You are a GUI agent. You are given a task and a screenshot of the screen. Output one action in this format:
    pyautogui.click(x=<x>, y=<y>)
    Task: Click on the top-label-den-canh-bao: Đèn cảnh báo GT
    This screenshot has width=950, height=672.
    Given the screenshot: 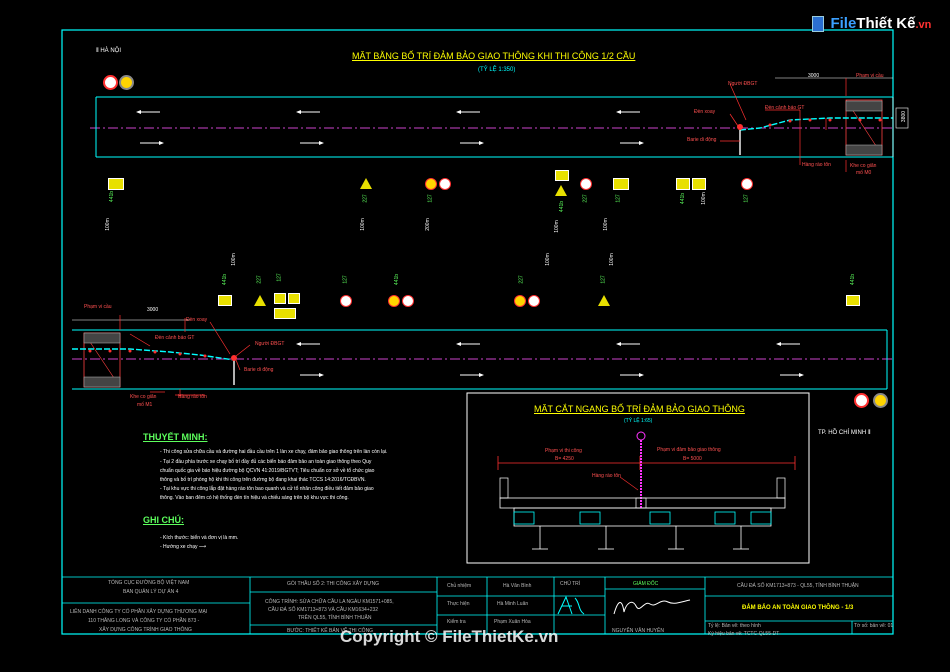 What is the action you would take?
    pyautogui.click(x=785, y=108)
    